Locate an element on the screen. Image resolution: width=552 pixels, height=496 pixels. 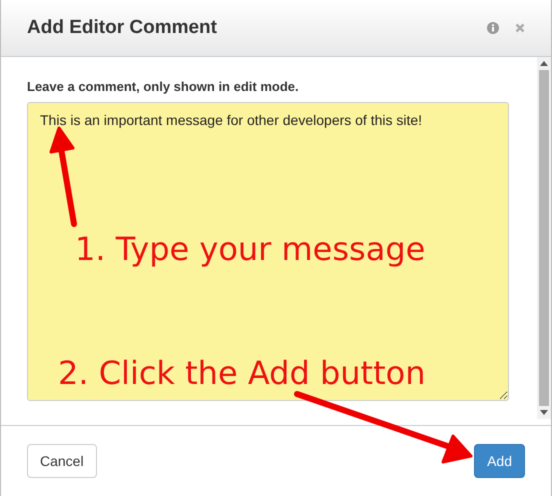
info-icon is located at coordinates (493, 28).